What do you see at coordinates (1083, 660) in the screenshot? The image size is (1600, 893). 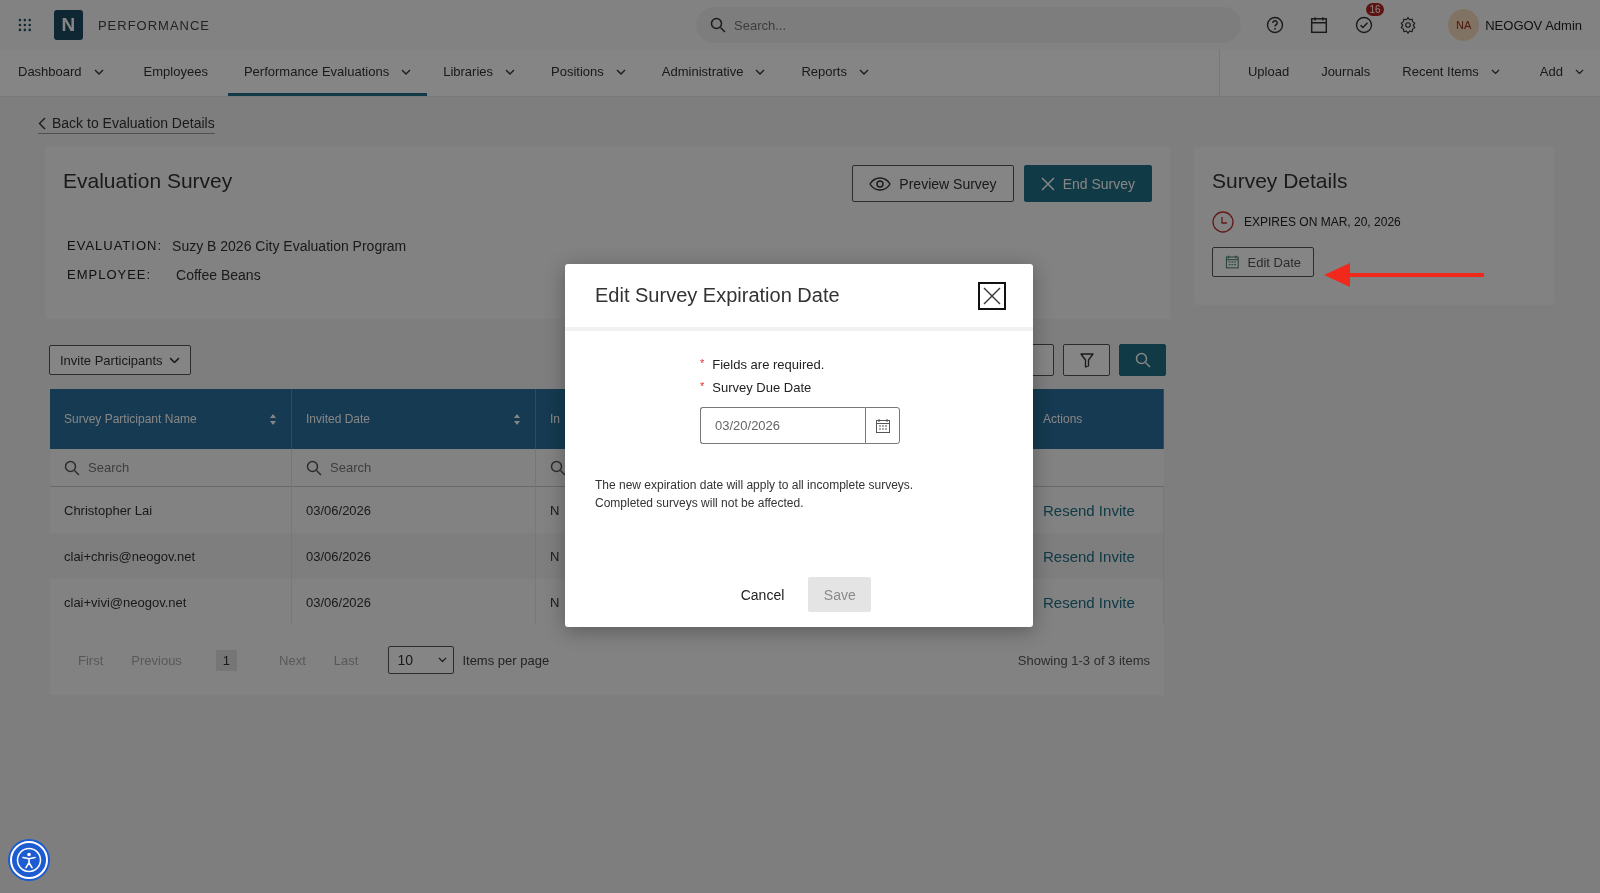 I see `items-summary: Showing 1-3 of 3 items` at bounding box center [1083, 660].